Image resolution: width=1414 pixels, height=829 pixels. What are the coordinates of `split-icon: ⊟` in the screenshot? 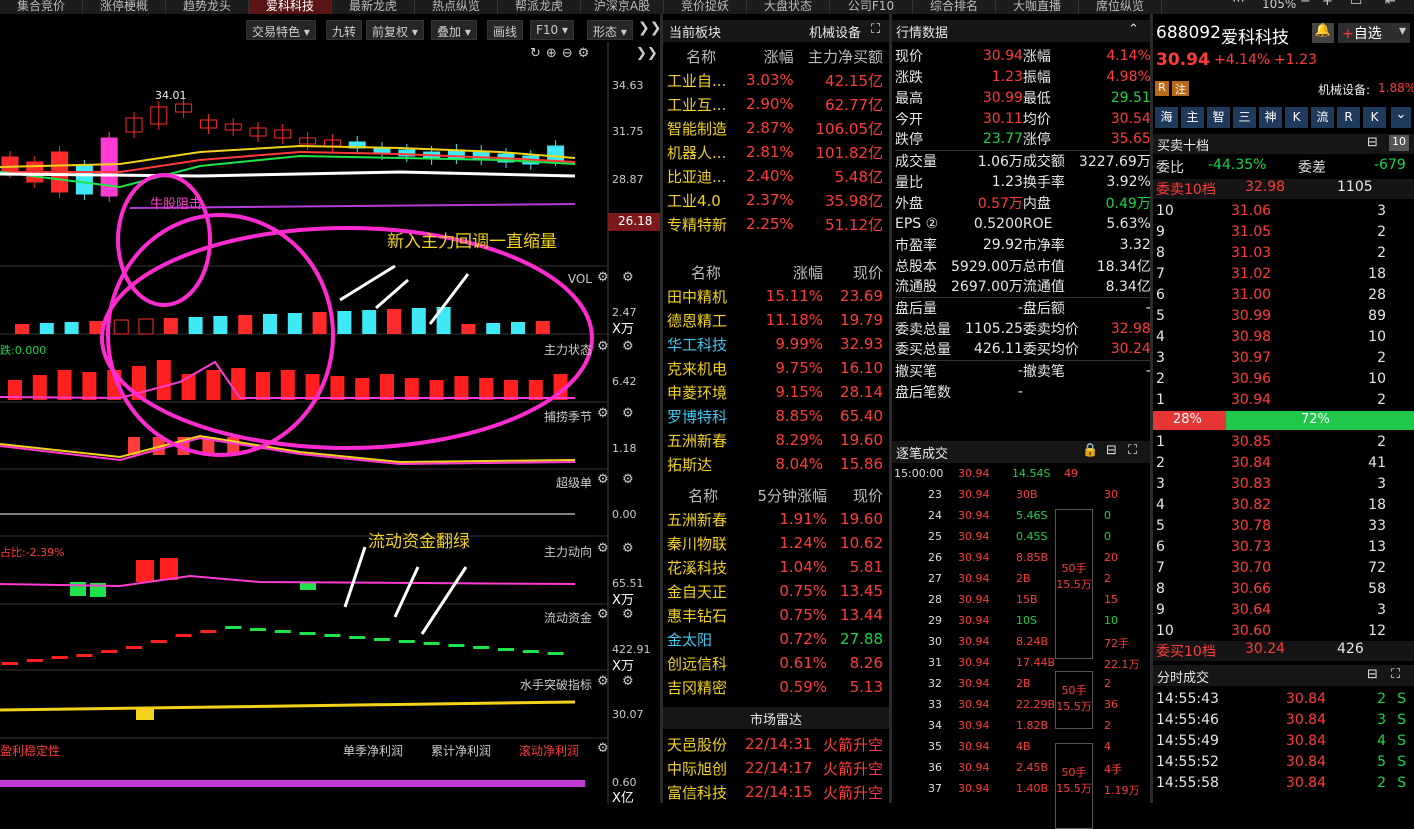 It's located at (1111, 450).